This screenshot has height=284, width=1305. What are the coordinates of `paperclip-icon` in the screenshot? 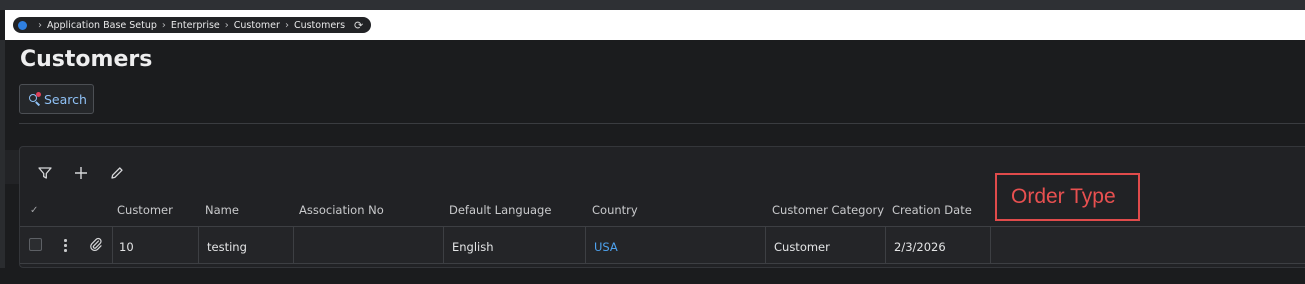 It's located at (96, 244).